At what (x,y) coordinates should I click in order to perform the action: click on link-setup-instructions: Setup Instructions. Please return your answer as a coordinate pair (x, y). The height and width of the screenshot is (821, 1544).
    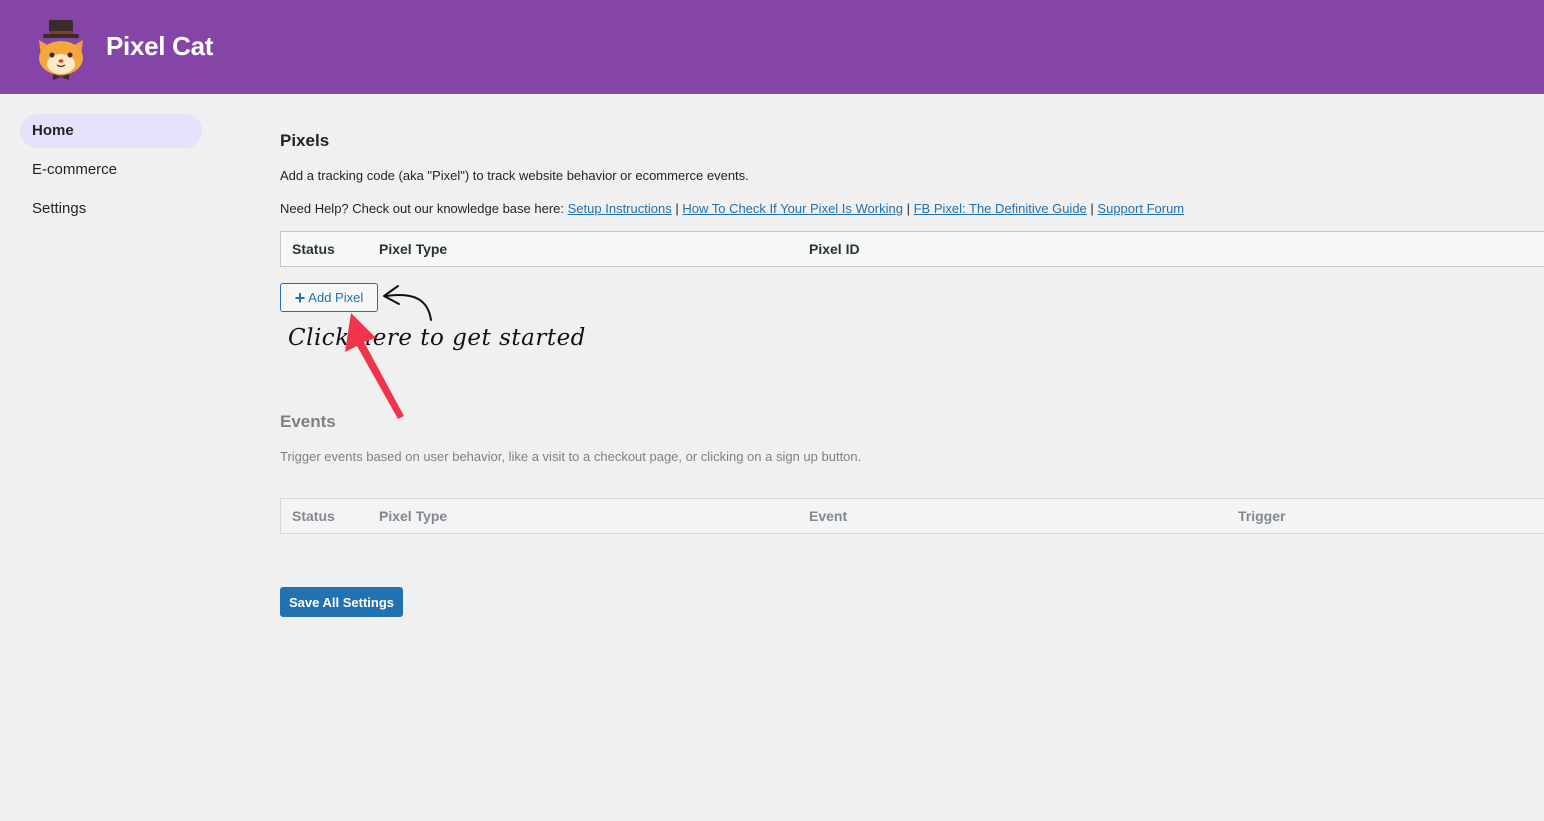
    Looking at the image, I should click on (620, 208).